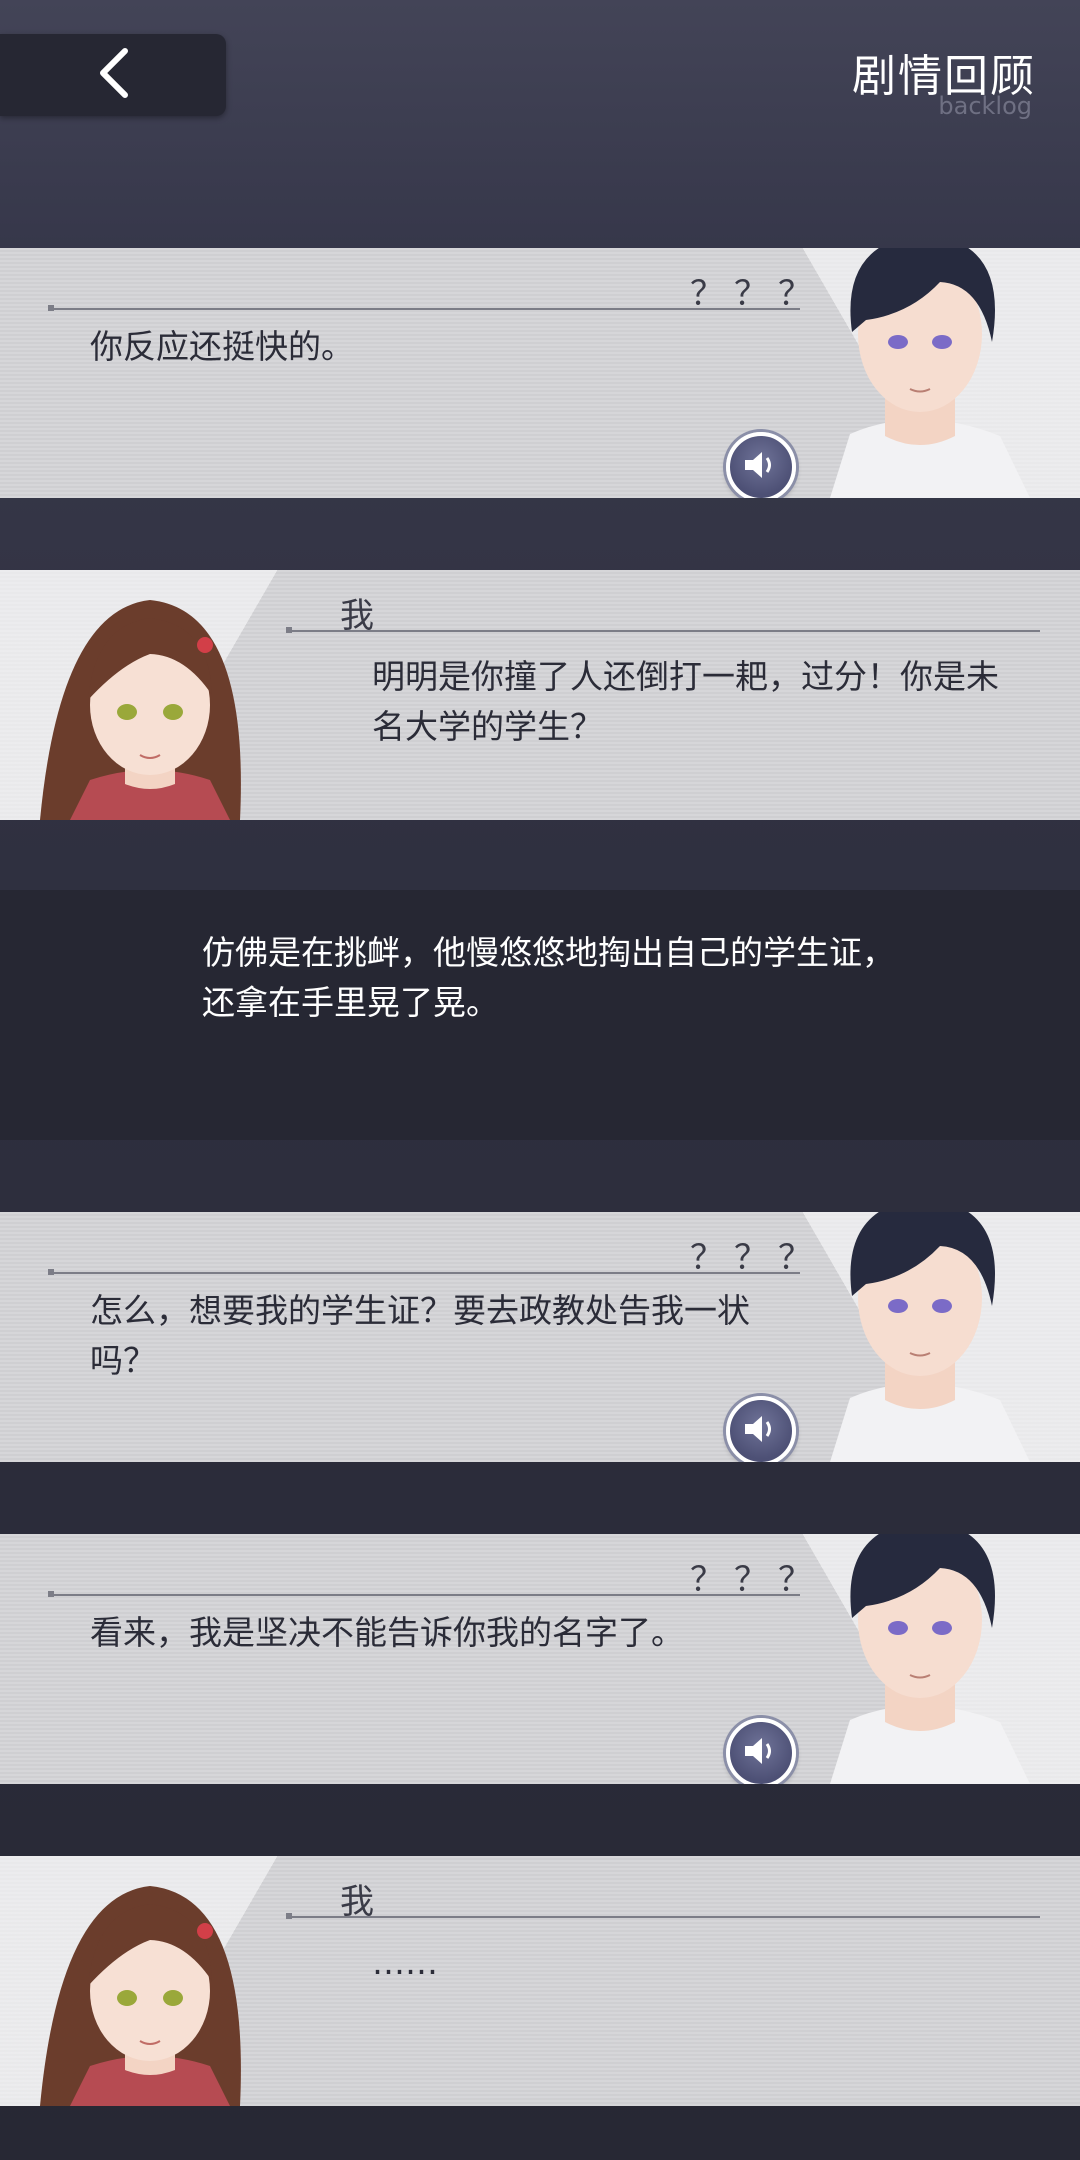  I want to click on chevron-left-icon, so click(113, 75).